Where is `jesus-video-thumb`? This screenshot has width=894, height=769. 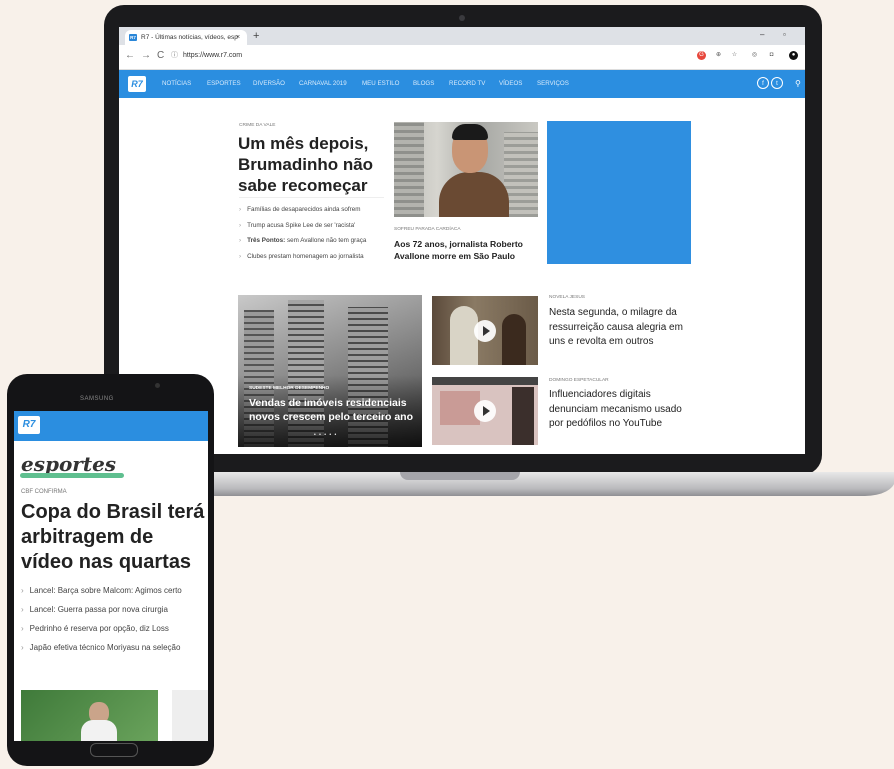 jesus-video-thumb is located at coordinates (485, 330).